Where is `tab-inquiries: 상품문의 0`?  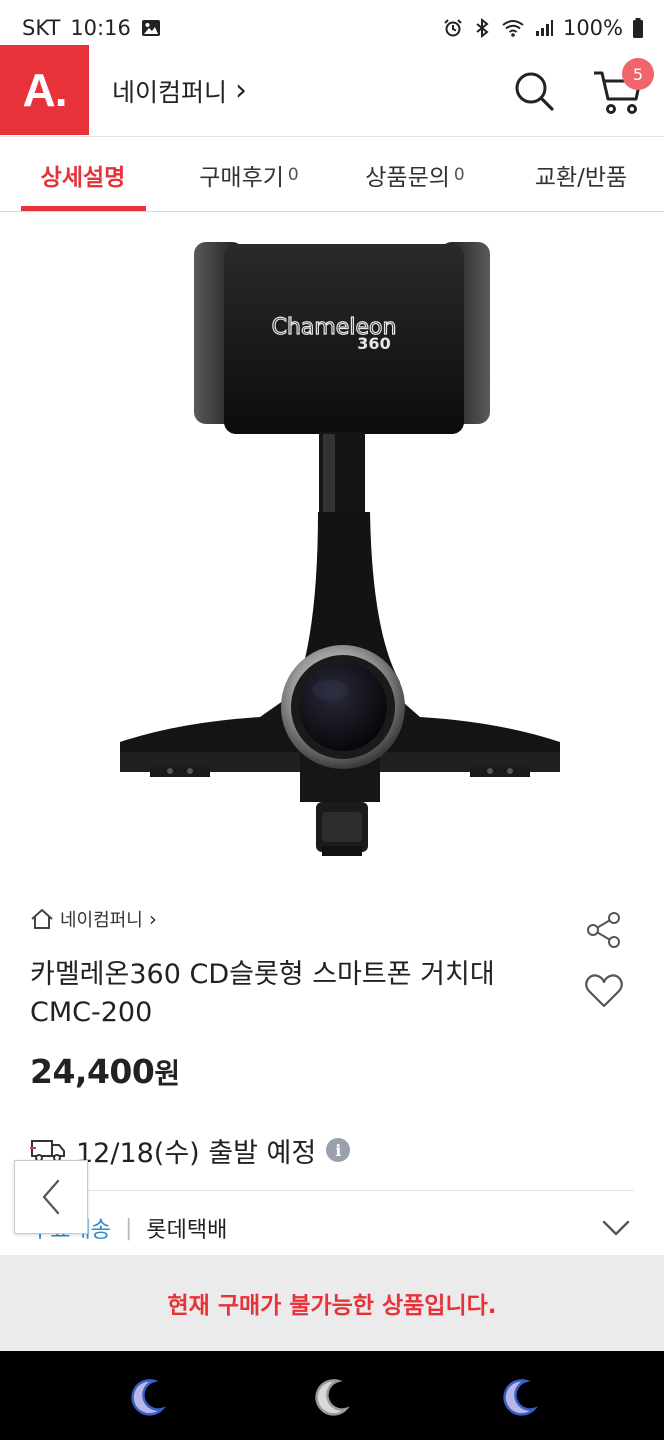
tab-inquiries: 상품문의 0 is located at coordinates (415, 175).